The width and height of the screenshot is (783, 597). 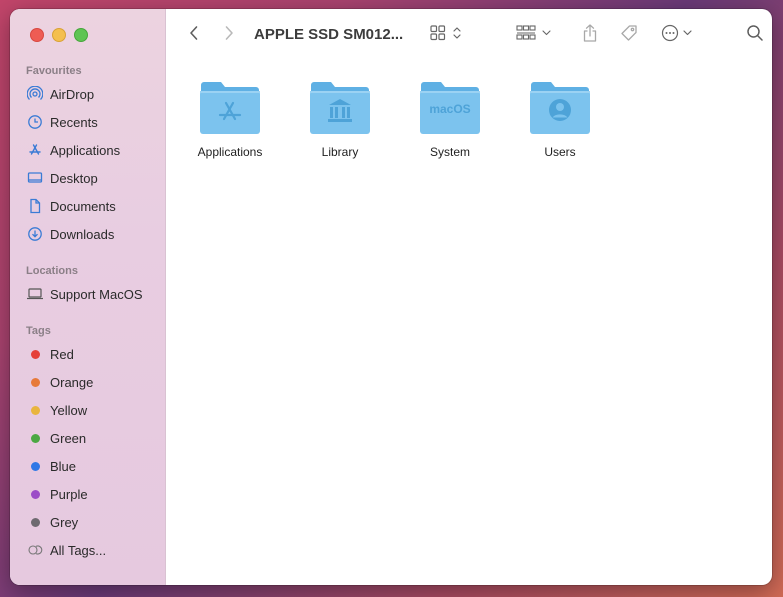 What do you see at coordinates (54, 71) in the screenshot?
I see `favourites-heading: Favourites` at bounding box center [54, 71].